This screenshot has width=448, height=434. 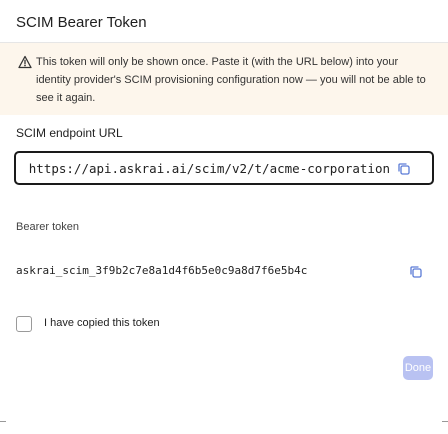 What do you see at coordinates (47, 227) in the screenshot?
I see `token-label: Bearer token` at bounding box center [47, 227].